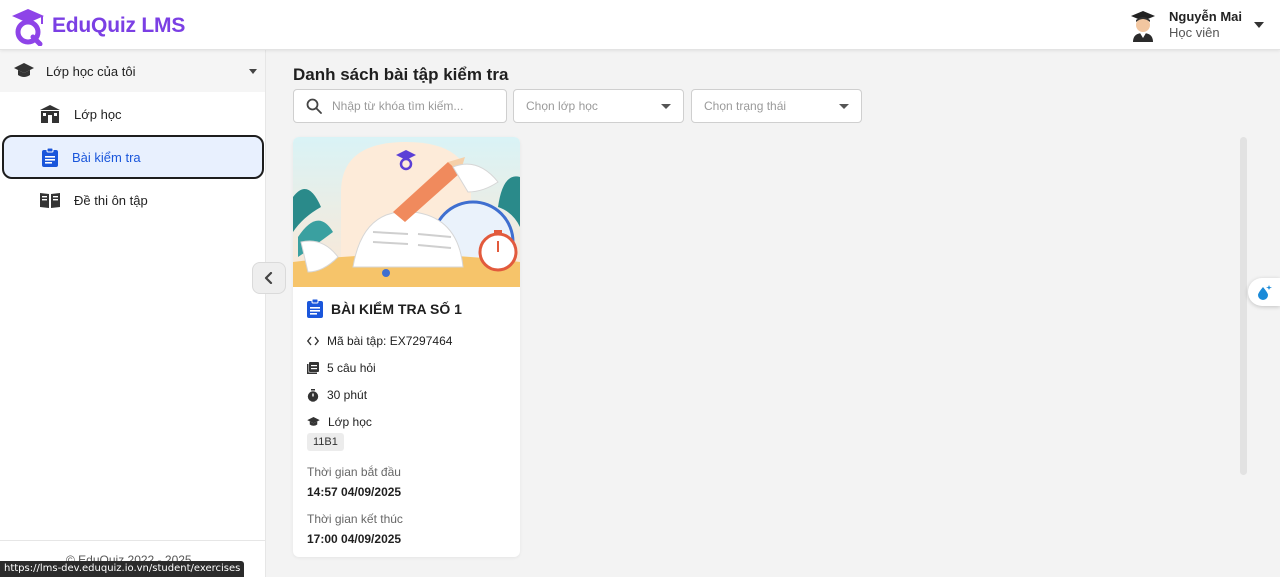 The height and width of the screenshot is (577, 1280). Describe the element at coordinates (390, 341) in the screenshot. I see `exercise-code: Mã bài tập: EX7297464` at that location.